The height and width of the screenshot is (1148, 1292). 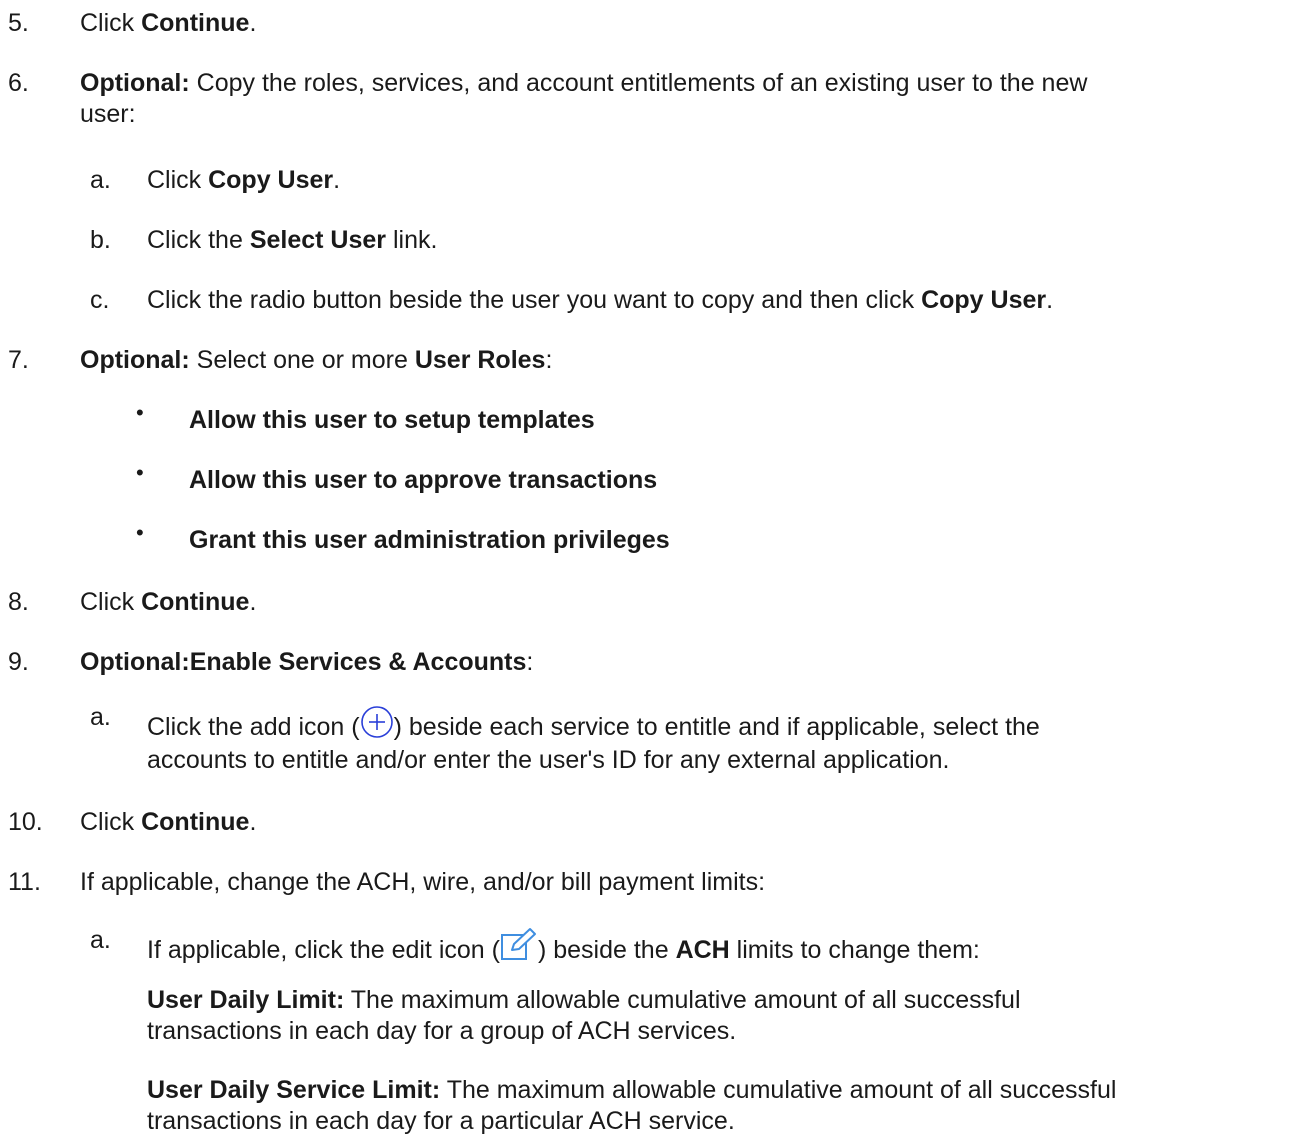 What do you see at coordinates (316, 360) in the screenshot?
I see `step-text: Optional: Select one or more User Roles:` at bounding box center [316, 360].